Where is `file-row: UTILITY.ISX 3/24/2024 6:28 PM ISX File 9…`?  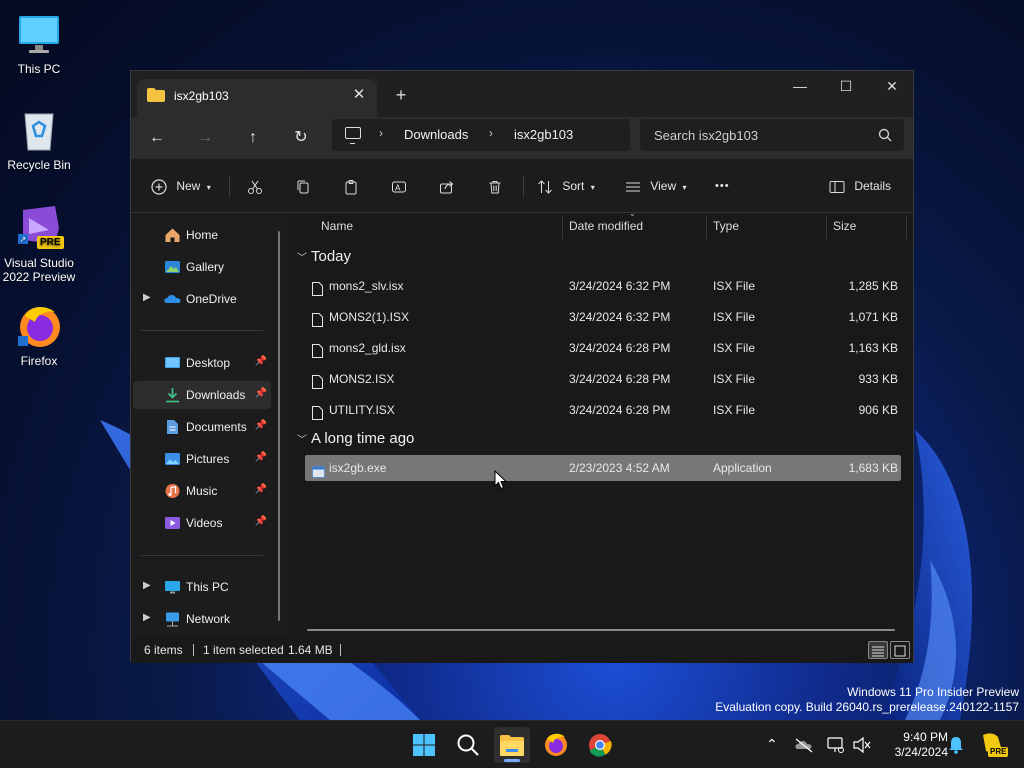
file-row: UTILITY.ISX 3/24/2024 6:28 PM ISX File 9… is located at coordinates (603, 410).